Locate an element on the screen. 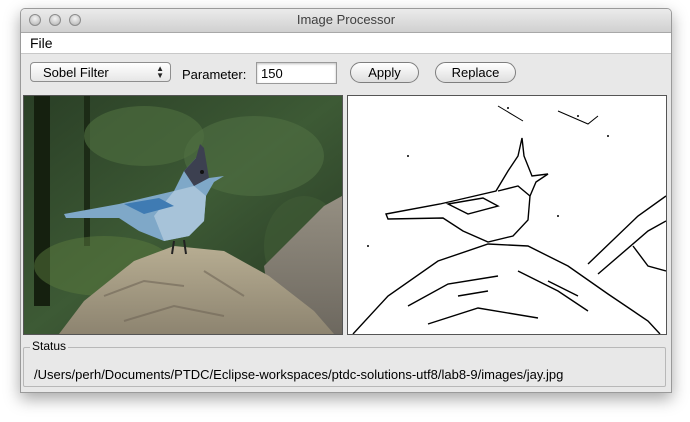 Image resolution: width=690 pixels, height=422 pixels. title-bar: Image Processor is located at coordinates (346, 21).